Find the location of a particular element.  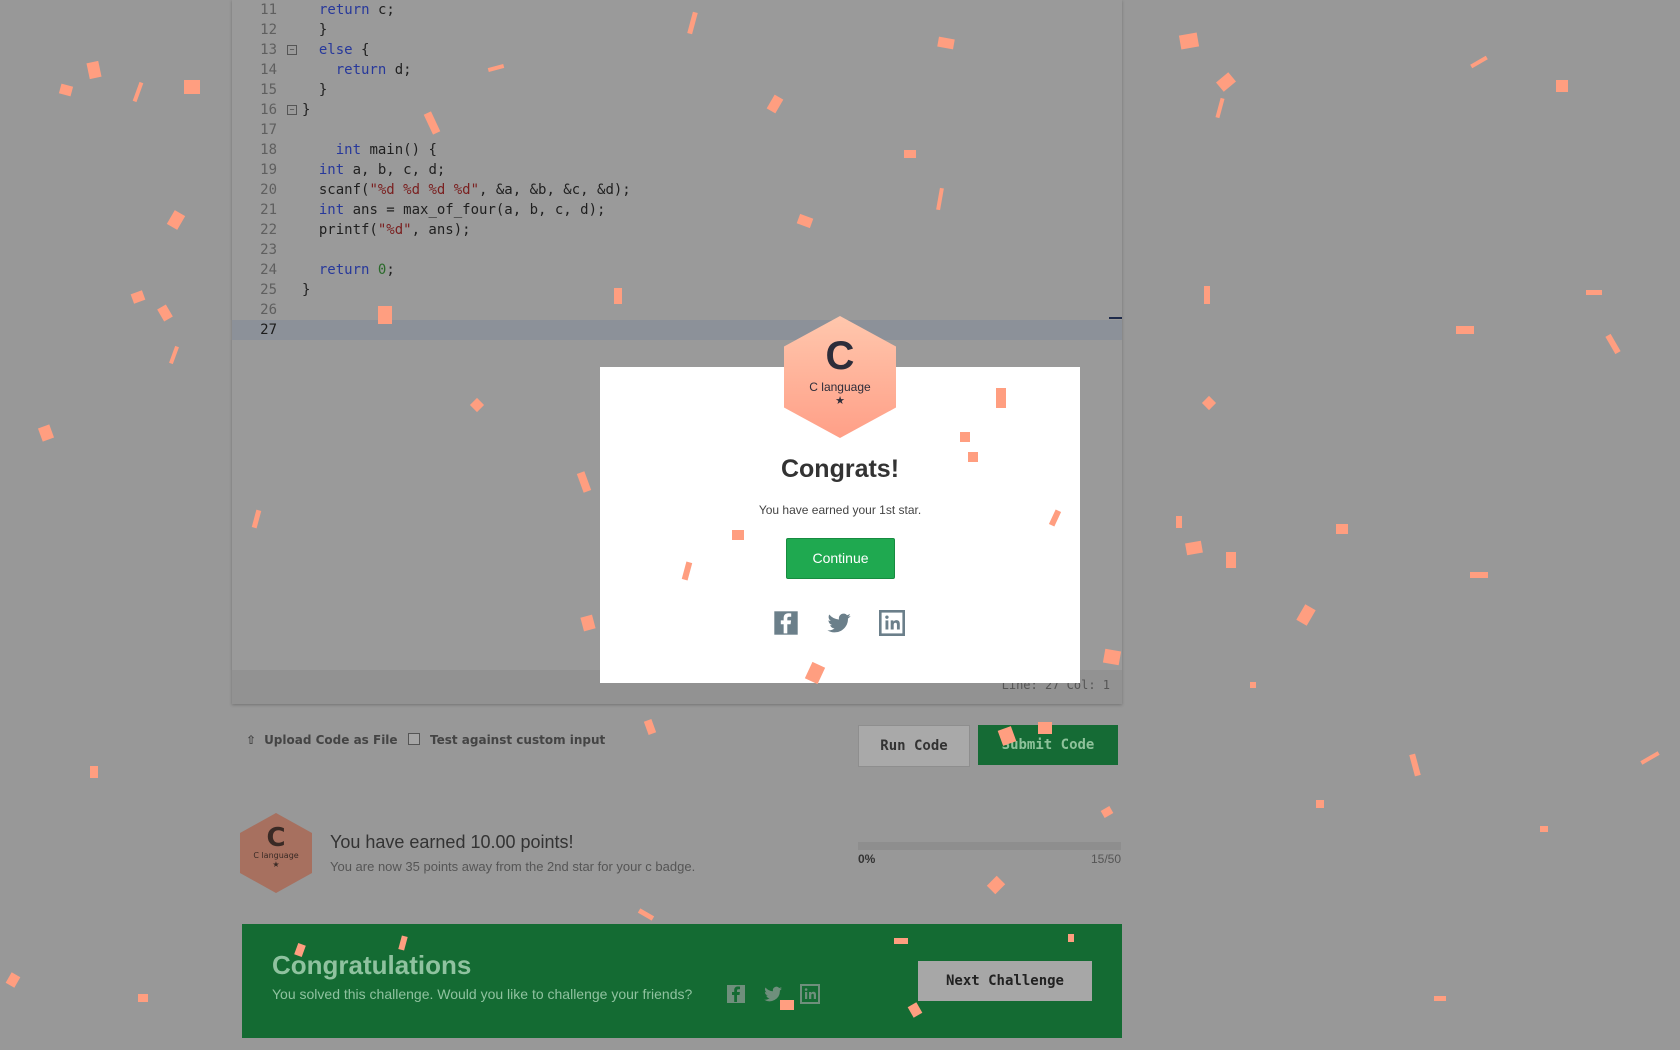

custom-input-toggle: Test against custom input is located at coordinates (506, 740).